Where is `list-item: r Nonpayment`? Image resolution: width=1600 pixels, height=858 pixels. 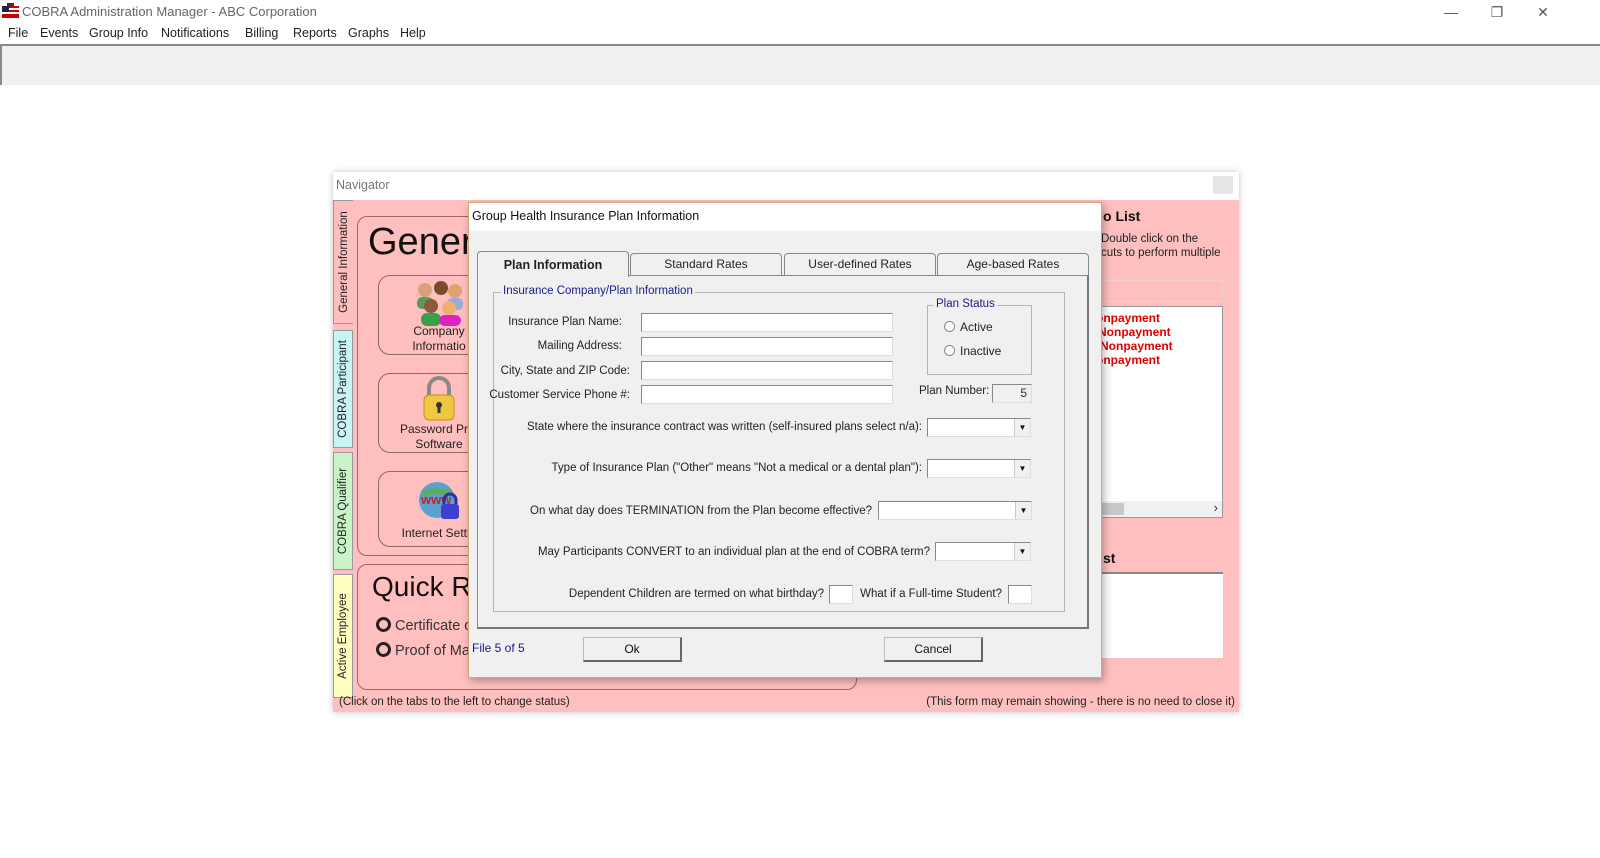
list-item: r Nonpayment is located at coordinates (1133, 346).